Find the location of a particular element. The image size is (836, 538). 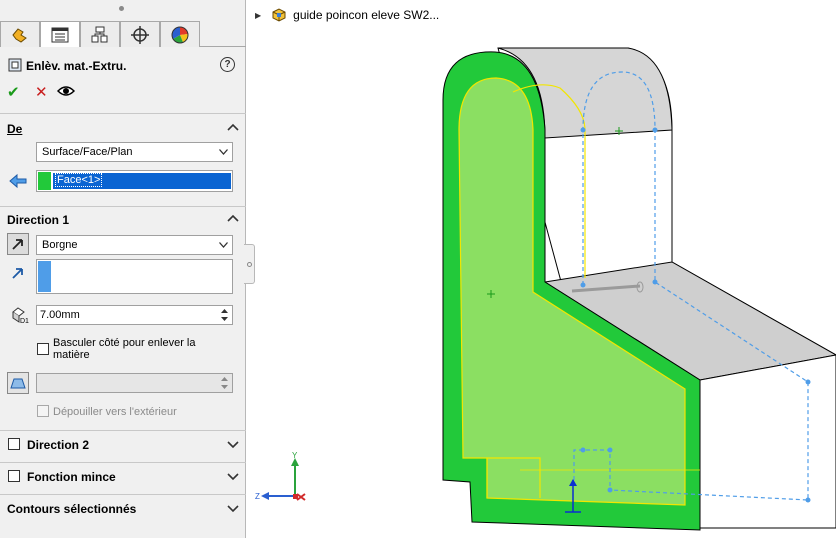

start-condition-value: Surface/Face/Plan is located at coordinates (87, 152).